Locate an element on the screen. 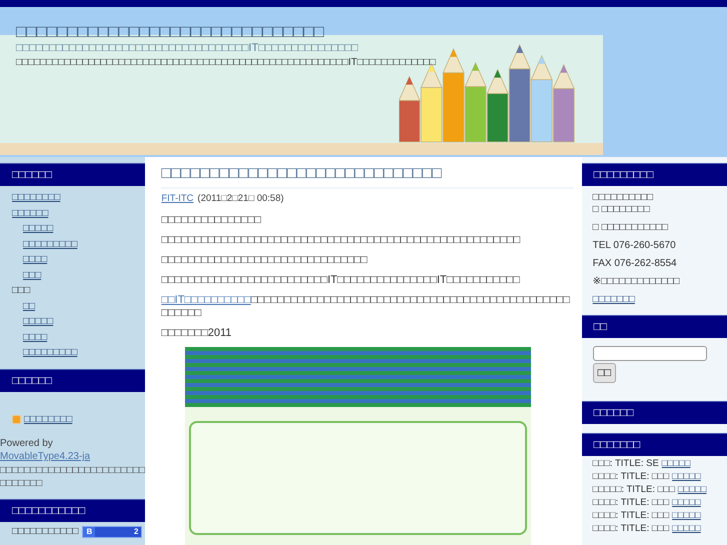  post-paragraph: □□□□□□□2011 is located at coordinates (197, 333).